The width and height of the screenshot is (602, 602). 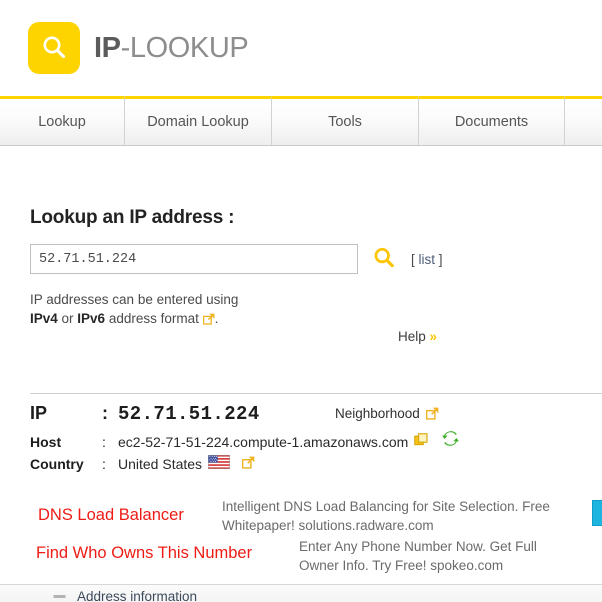 I want to click on tab-domain-lookup: Domain Lookup, so click(x=198, y=120).